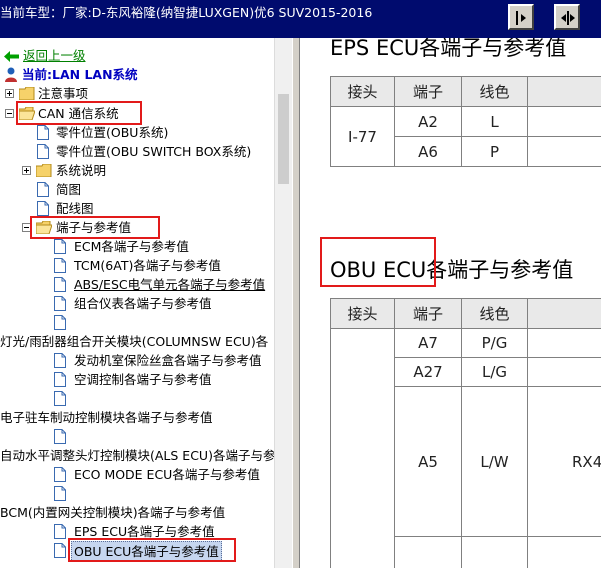 The width and height of the screenshot is (601, 568). Describe the element at coordinates (567, 17) in the screenshot. I see `tile-horizontal-button` at that location.